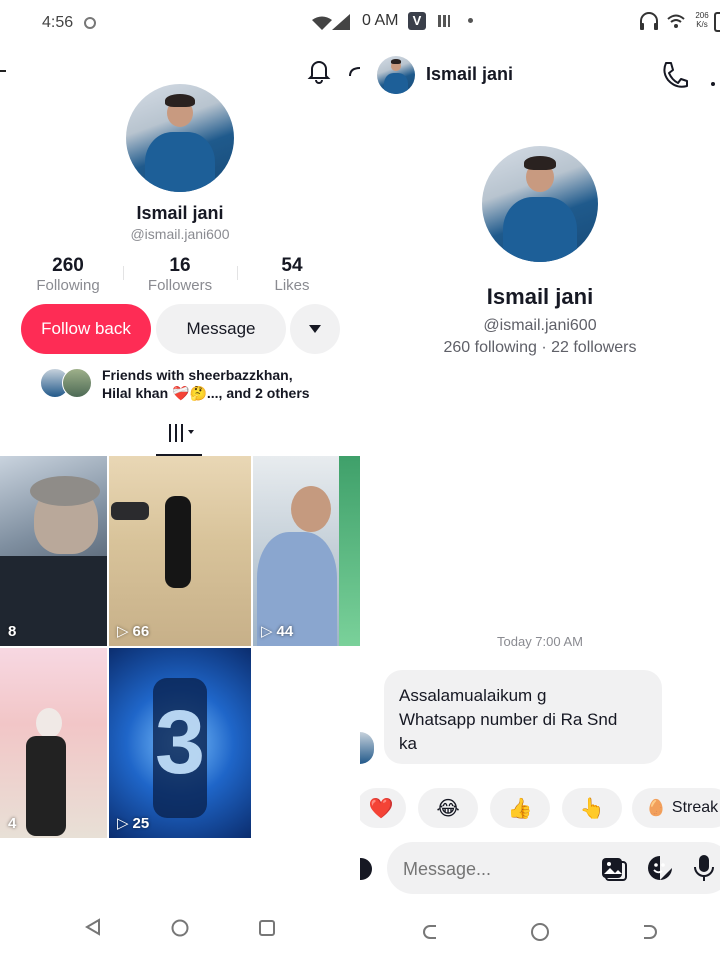  Describe the element at coordinates (592, 808) in the screenshot. I see `quick-reaction-point-up: 👆` at that location.